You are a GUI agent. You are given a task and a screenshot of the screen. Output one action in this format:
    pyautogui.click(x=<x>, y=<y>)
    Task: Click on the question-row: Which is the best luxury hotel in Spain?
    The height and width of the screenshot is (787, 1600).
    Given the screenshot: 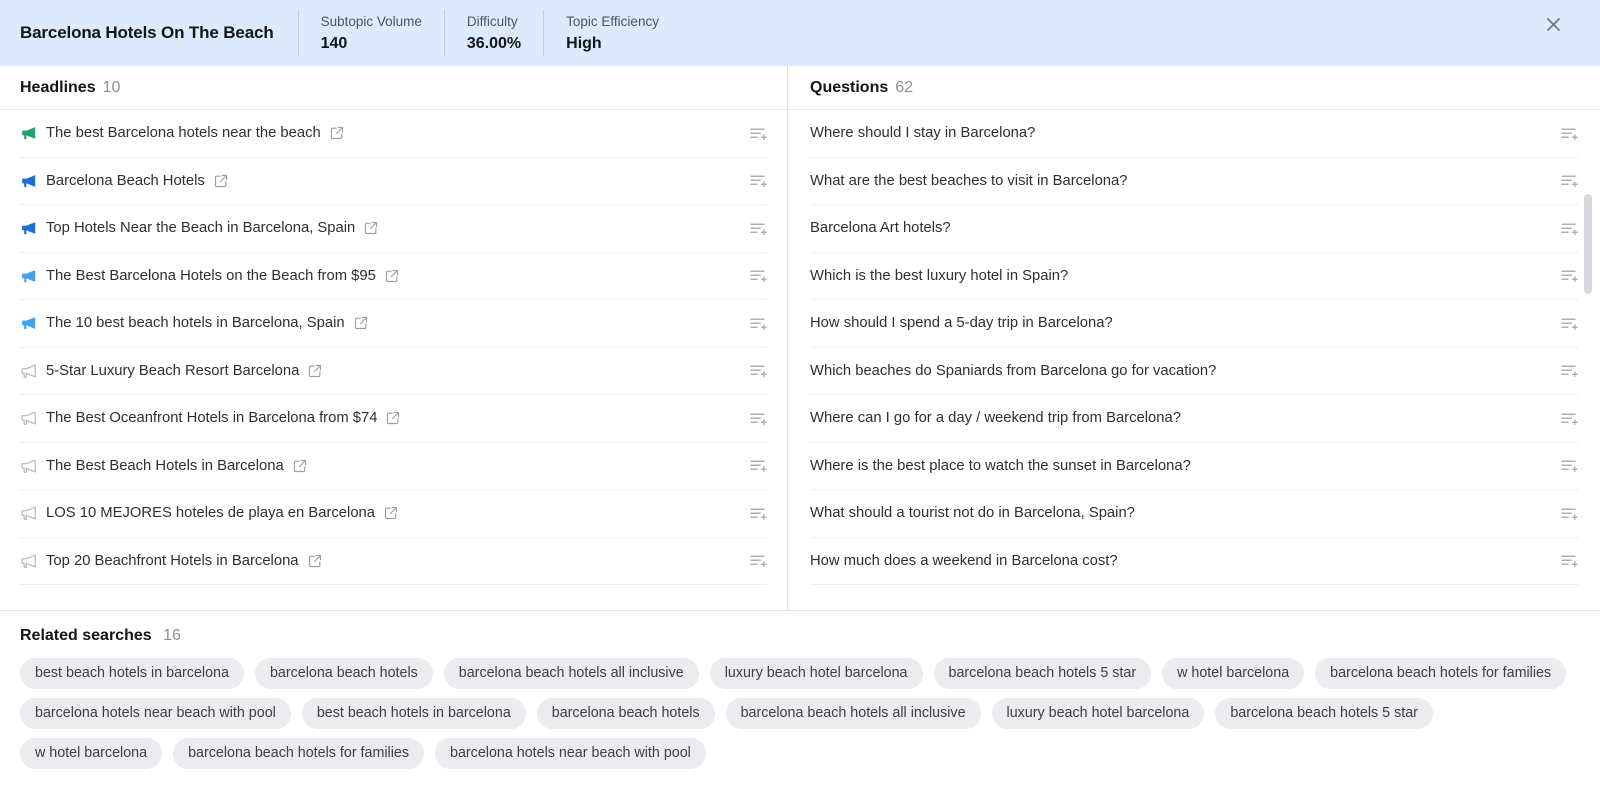 What is the action you would take?
    pyautogui.click(x=1194, y=276)
    